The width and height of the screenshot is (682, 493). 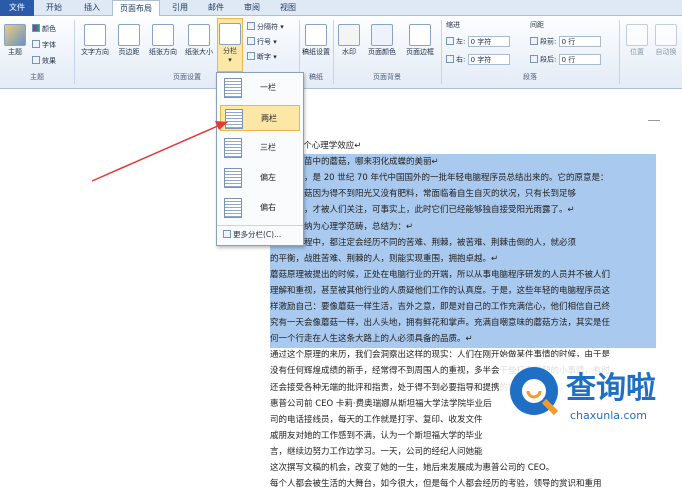 What do you see at coordinates (463, 195) in the screenshot?
I see `document-line: 角落的蘑菇因为得不到阳光又没有肥料，常面临着自生自灭的状况，只有长到足够` at bounding box center [463, 195].